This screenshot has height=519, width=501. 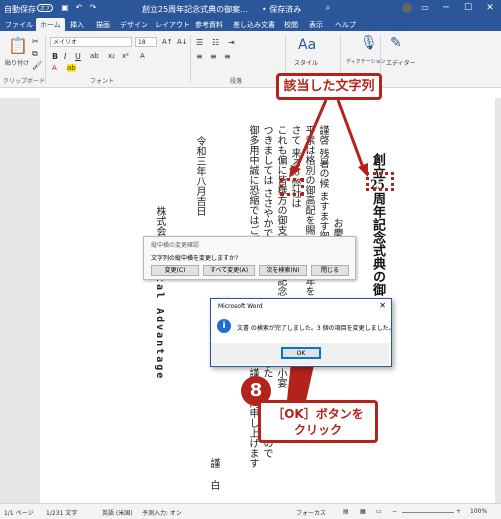 What do you see at coordinates (224, 326) in the screenshot?
I see `info-icon: i` at bounding box center [224, 326].